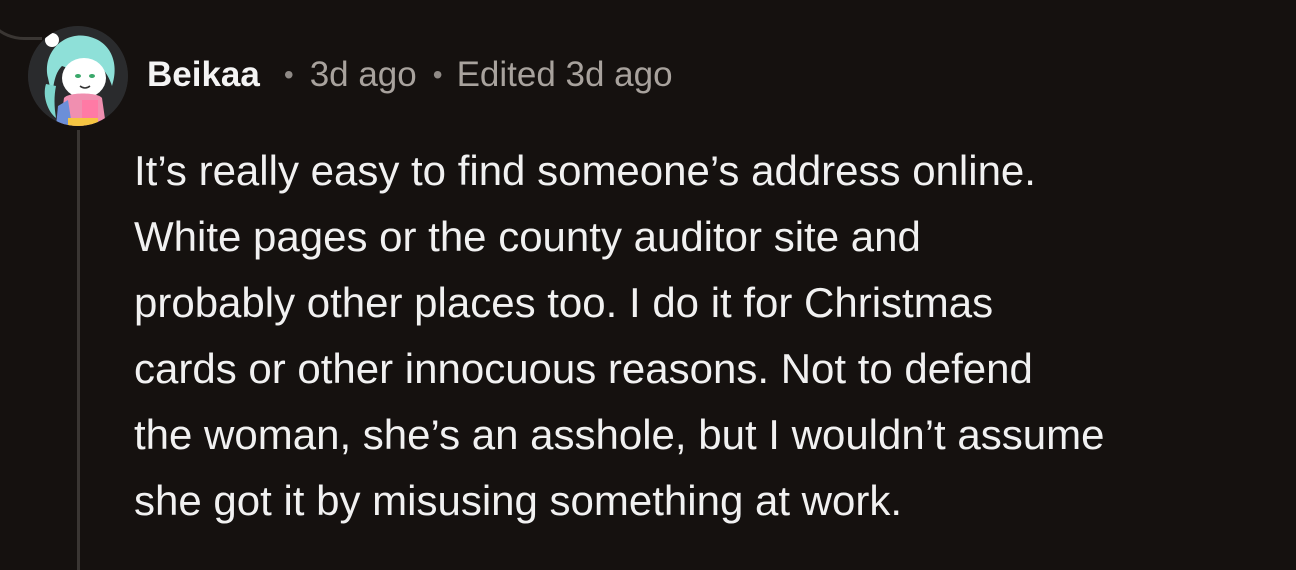 The height and width of the screenshot is (570, 1296). Describe the element at coordinates (203, 75) in the screenshot. I see `author-username: Beikaa` at that location.